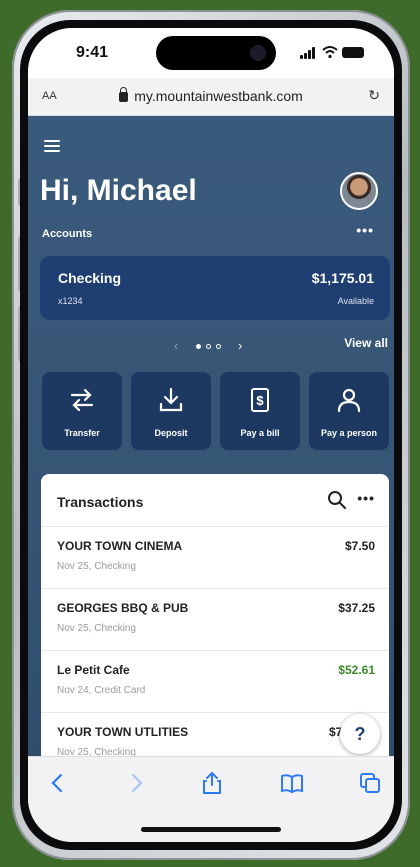 The image size is (420, 867). I want to click on transaction-merchant: GEORGES BBQ & PUB, so click(123, 608).